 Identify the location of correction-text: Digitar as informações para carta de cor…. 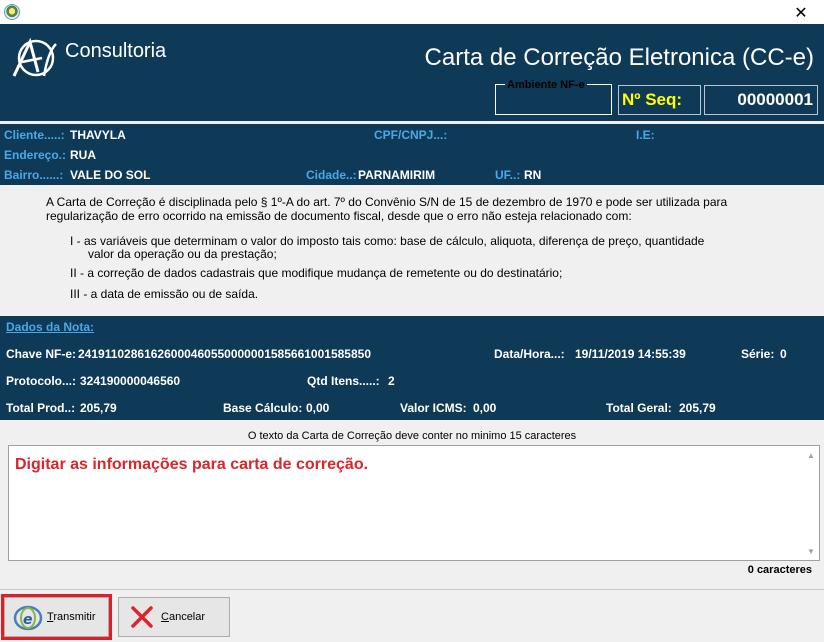
(192, 464).